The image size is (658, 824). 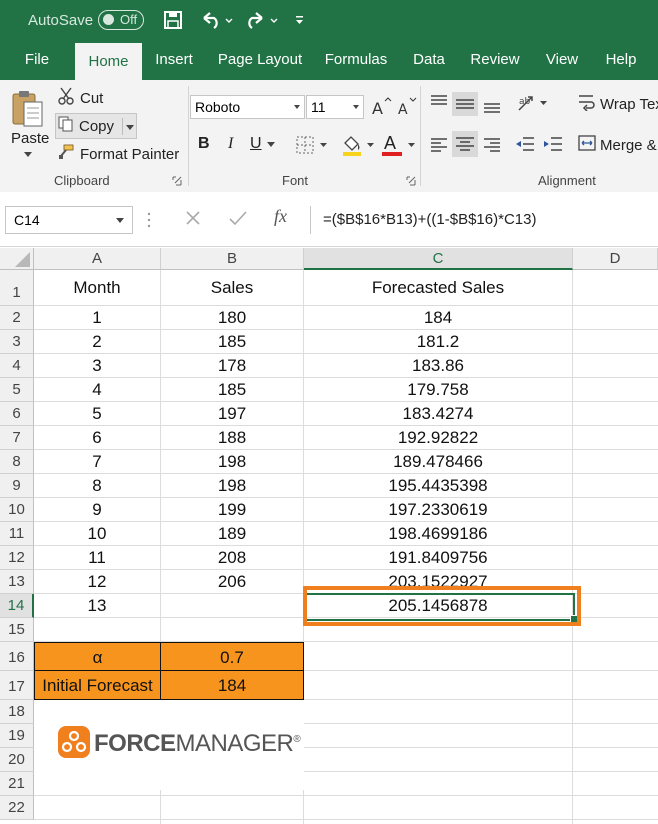 What do you see at coordinates (17, 784) in the screenshot?
I see `row-header: 21` at bounding box center [17, 784].